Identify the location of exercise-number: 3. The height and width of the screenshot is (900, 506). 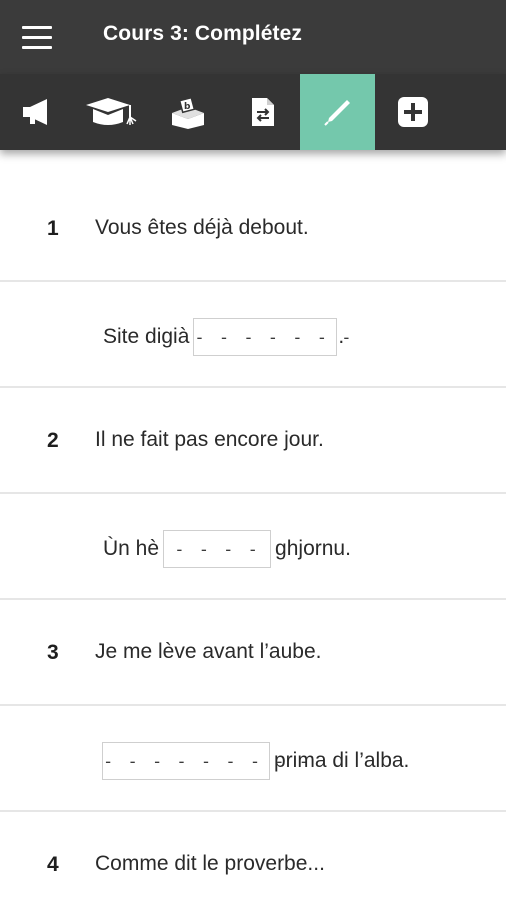
(53, 652).